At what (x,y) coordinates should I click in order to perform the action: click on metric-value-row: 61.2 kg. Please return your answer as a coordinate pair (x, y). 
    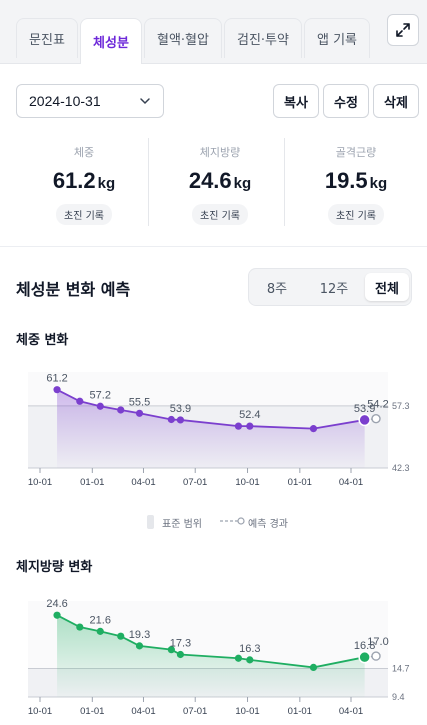
    Looking at the image, I should click on (84, 181).